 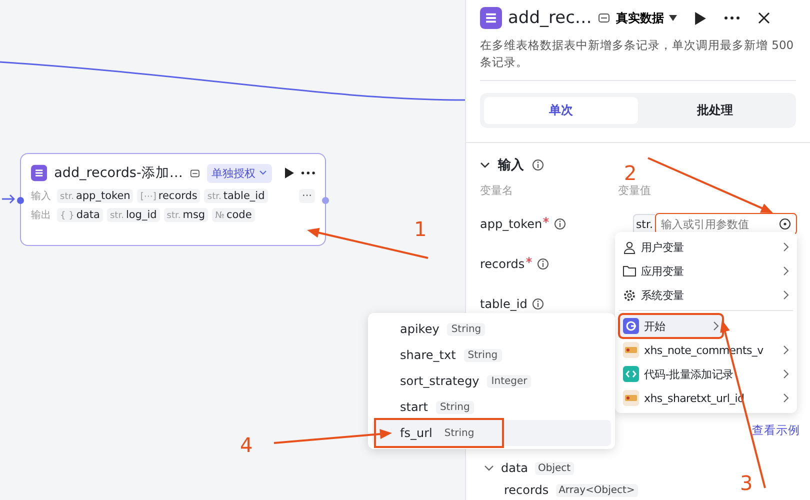 What do you see at coordinates (629, 271) in the screenshot?
I see `folder-icon` at bounding box center [629, 271].